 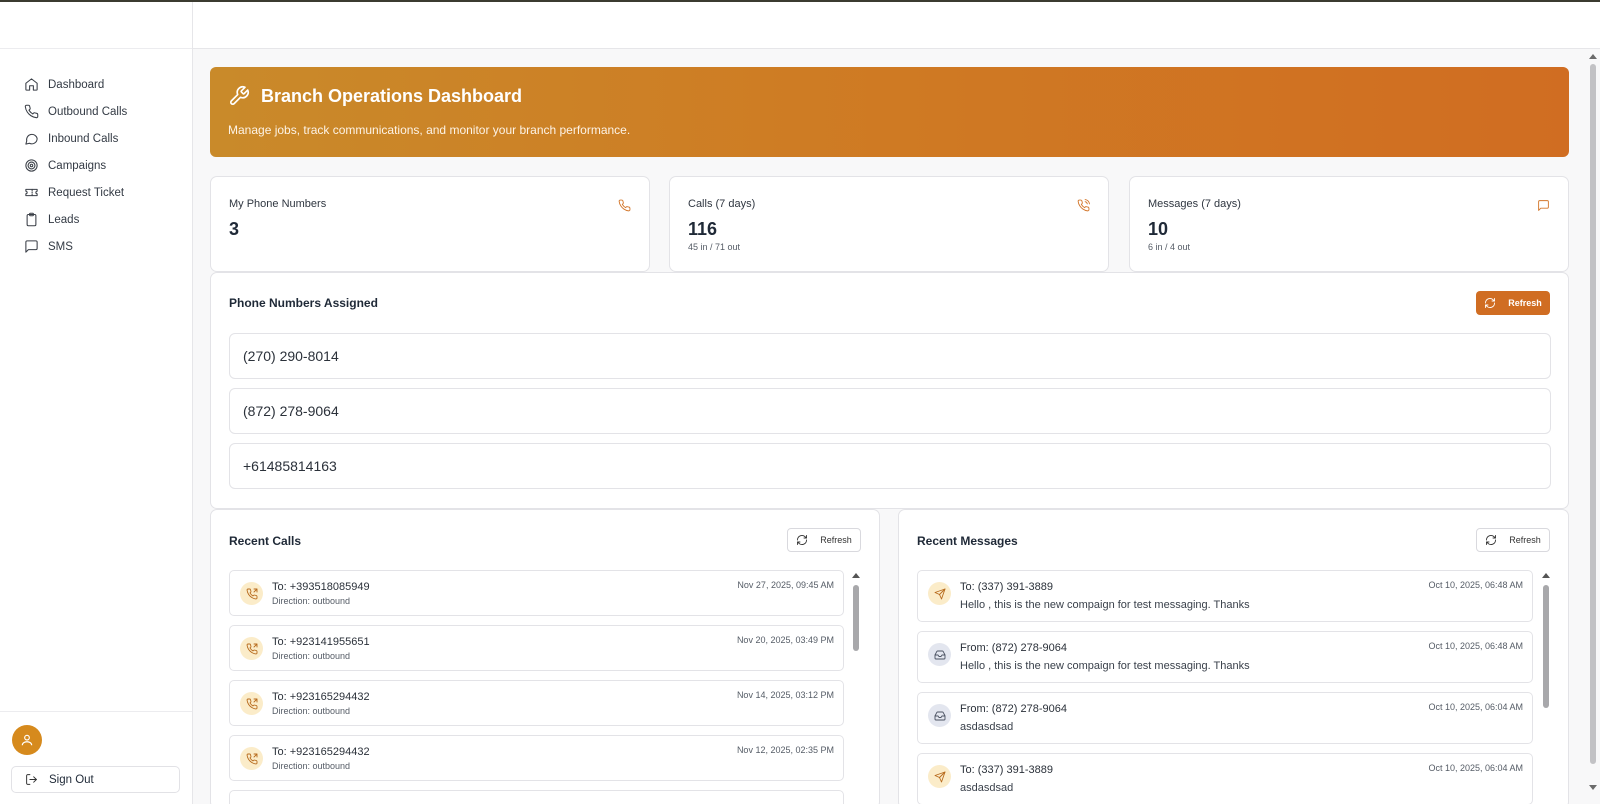 I want to click on phone-number-row: (270) 290-8014, so click(x=890, y=356).